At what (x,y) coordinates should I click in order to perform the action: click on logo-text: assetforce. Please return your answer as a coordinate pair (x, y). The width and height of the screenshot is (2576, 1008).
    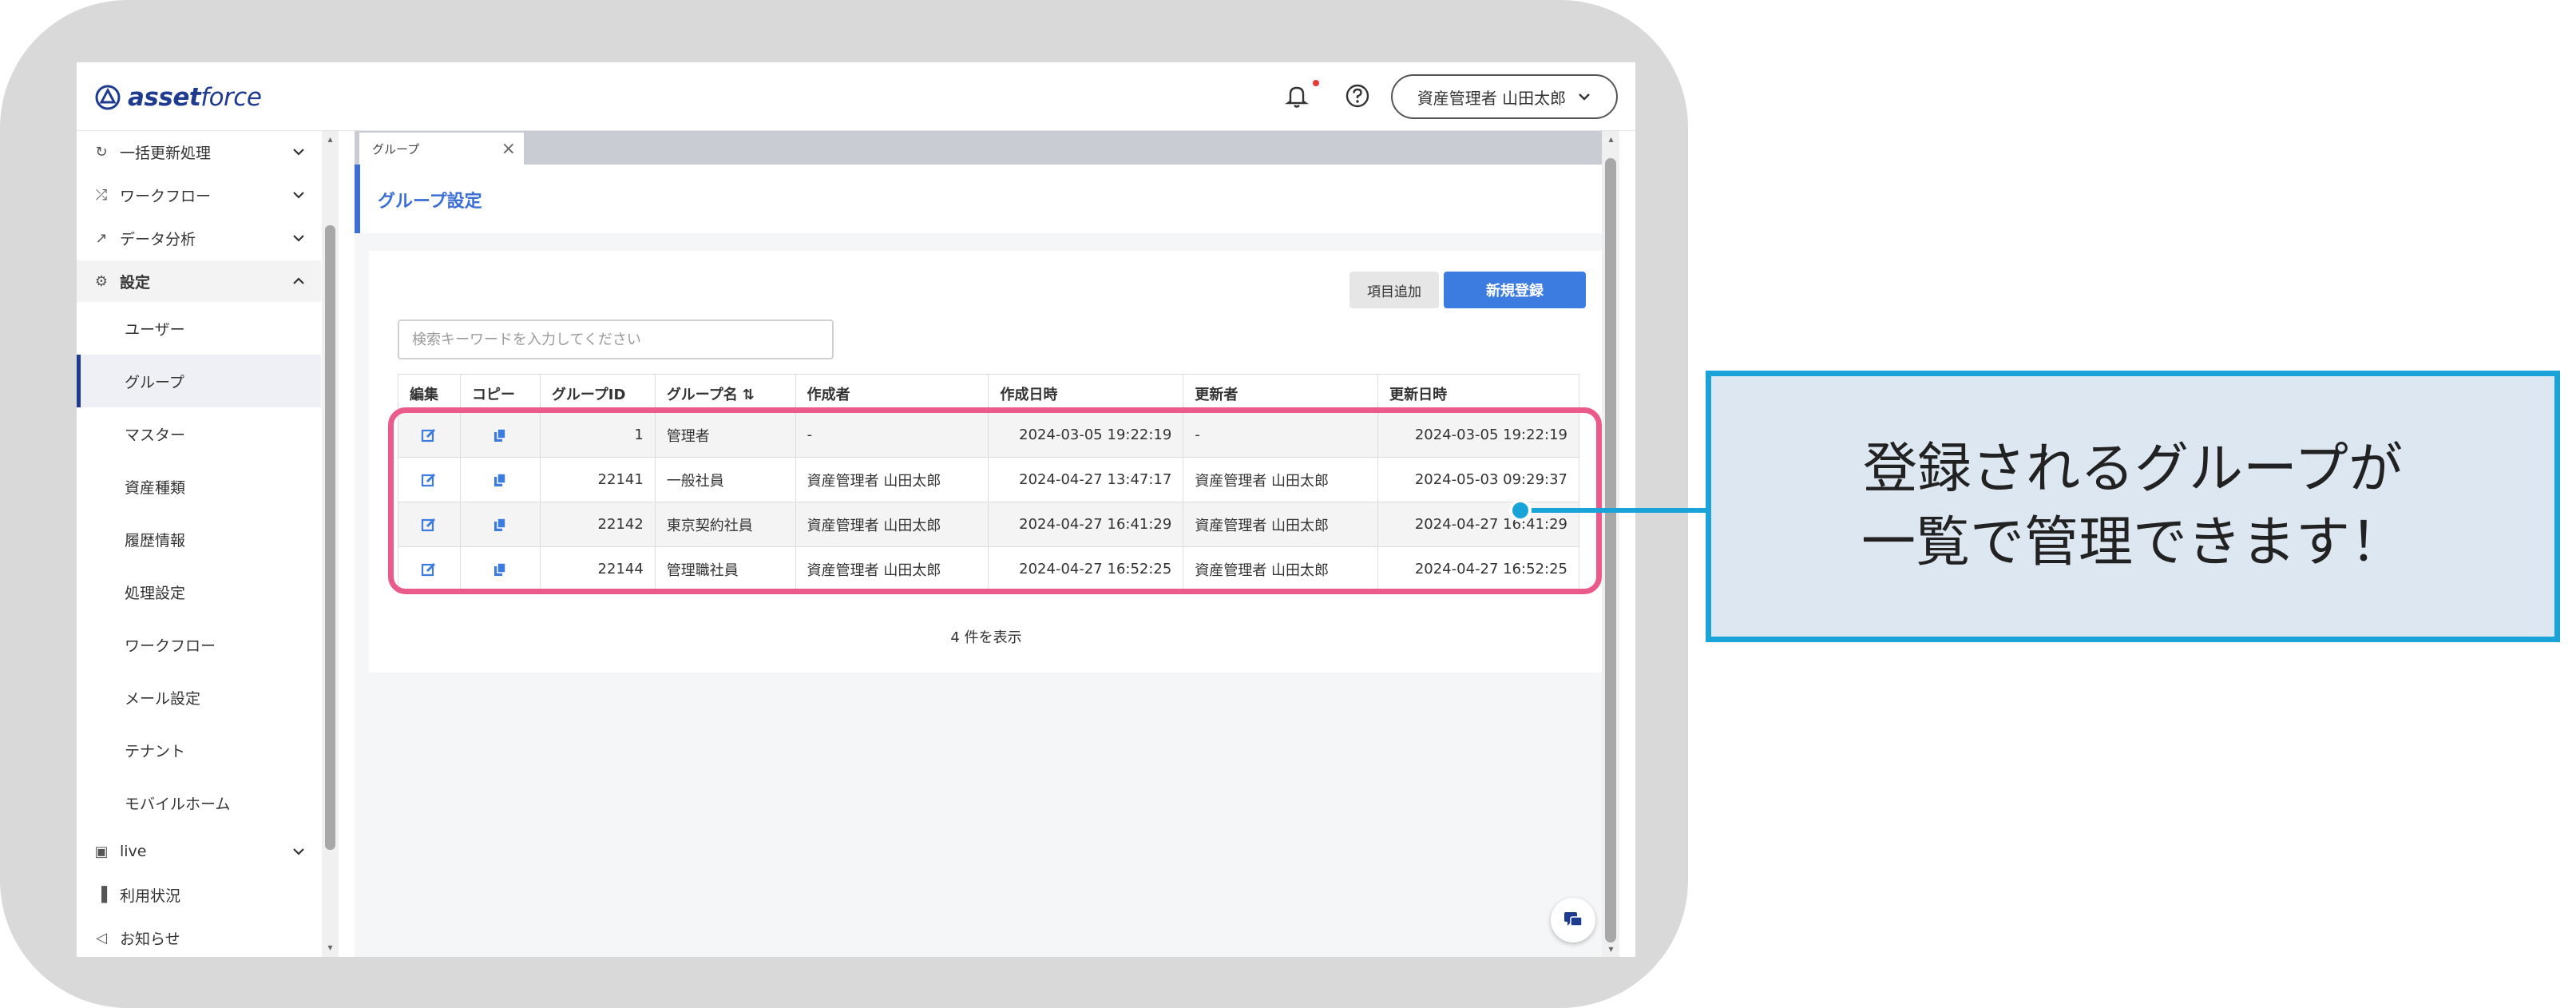
    Looking at the image, I should click on (195, 97).